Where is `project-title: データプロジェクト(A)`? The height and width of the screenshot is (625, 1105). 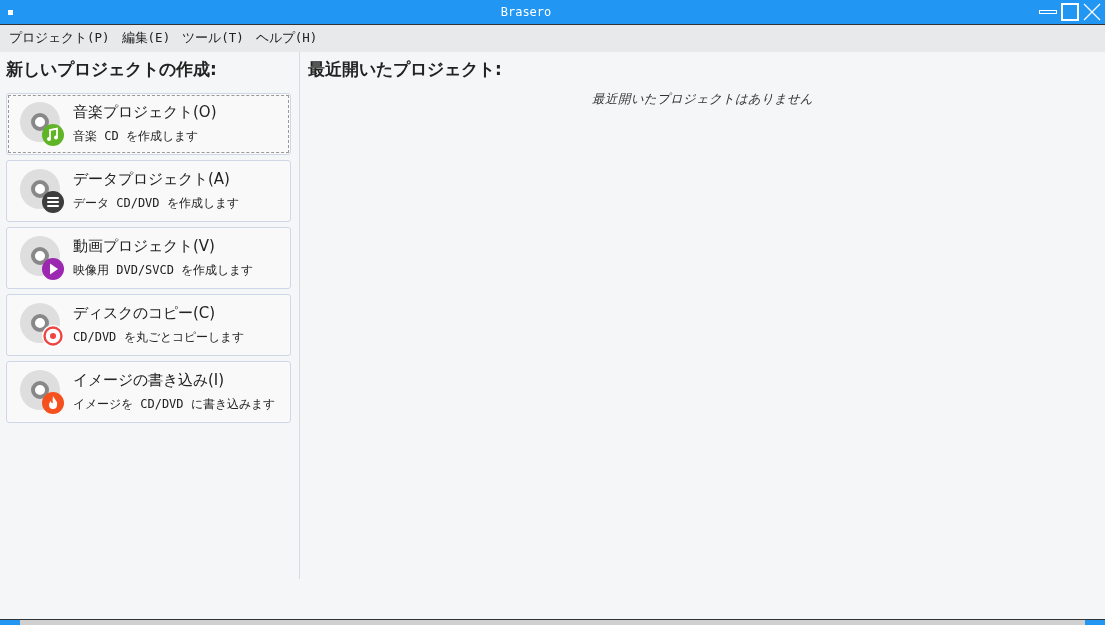
project-title: データプロジェクト(A) is located at coordinates (152, 179).